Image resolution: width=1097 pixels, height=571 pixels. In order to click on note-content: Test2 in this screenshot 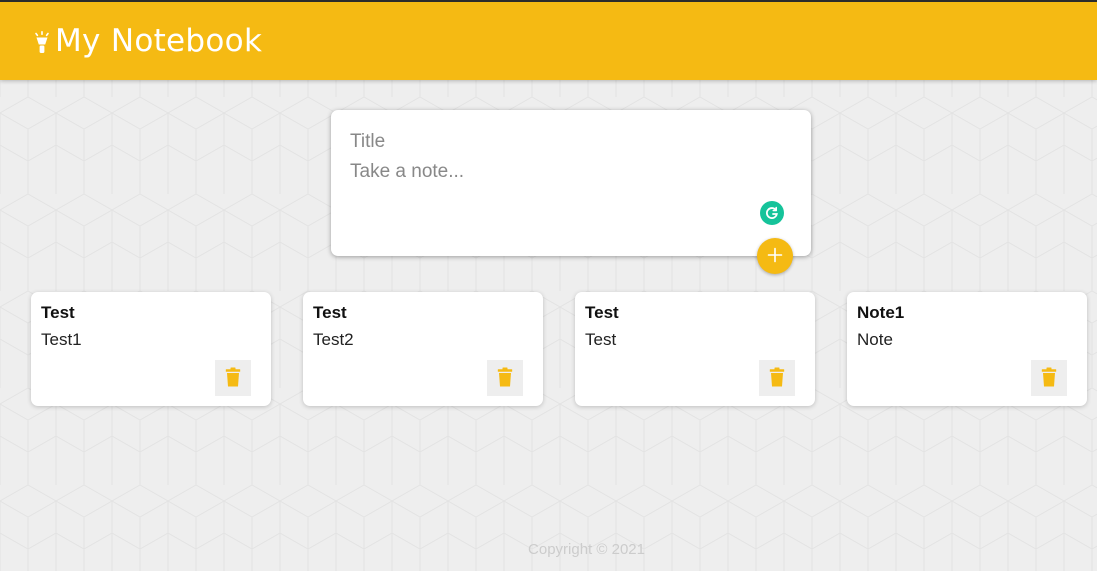, I will do `click(333, 339)`.